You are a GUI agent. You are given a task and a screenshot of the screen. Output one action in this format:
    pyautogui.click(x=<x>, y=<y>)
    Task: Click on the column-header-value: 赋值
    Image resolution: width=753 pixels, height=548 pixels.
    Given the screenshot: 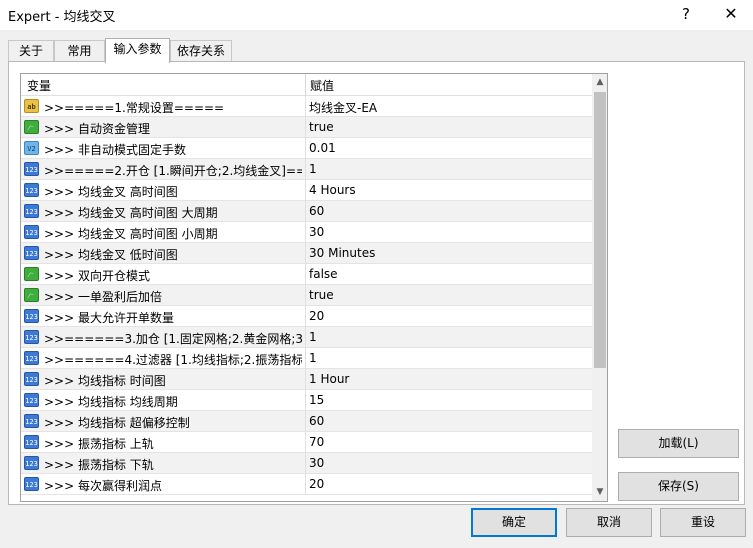 What is the action you would take?
    pyautogui.click(x=322, y=85)
    